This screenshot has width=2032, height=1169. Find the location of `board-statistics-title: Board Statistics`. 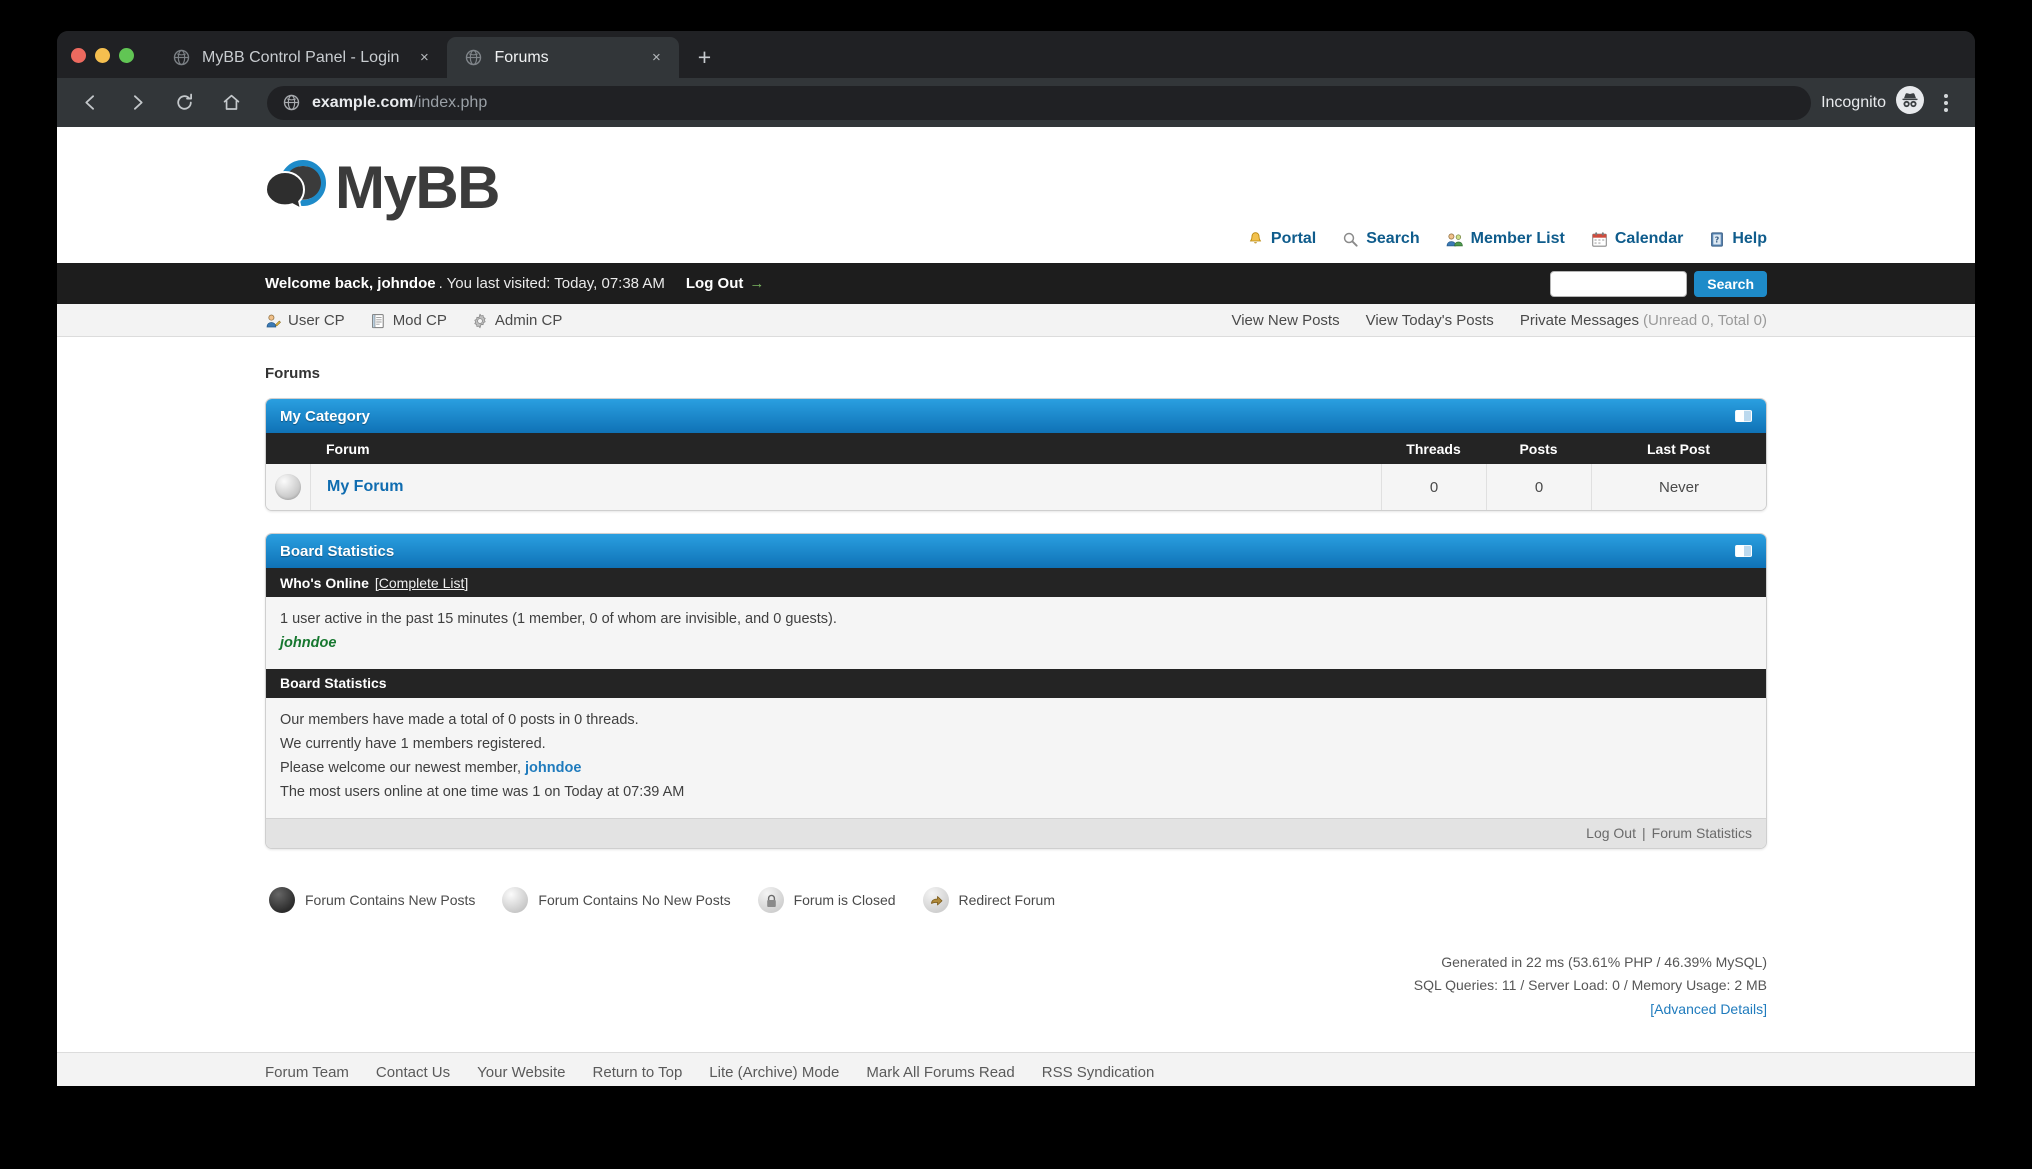

board-statistics-title: Board Statistics is located at coordinates (337, 551).